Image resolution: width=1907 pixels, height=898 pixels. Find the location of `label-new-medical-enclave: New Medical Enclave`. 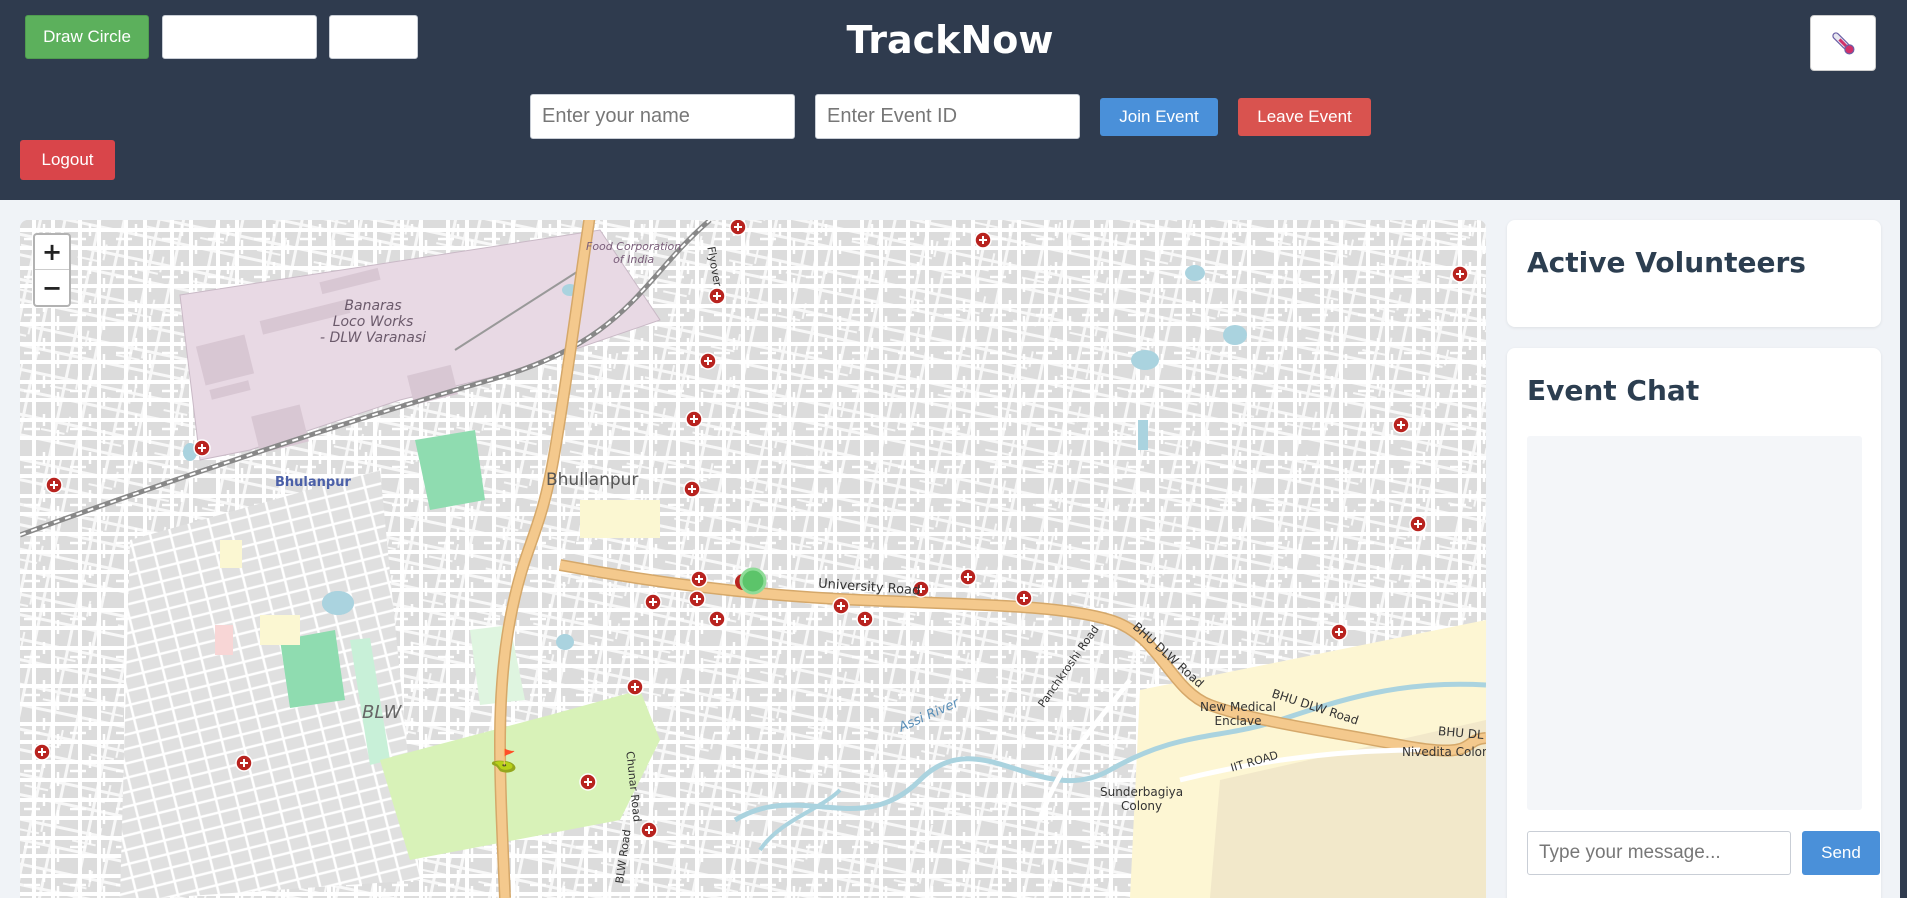

label-new-medical-enclave: New Medical Enclave is located at coordinates (1238, 714).